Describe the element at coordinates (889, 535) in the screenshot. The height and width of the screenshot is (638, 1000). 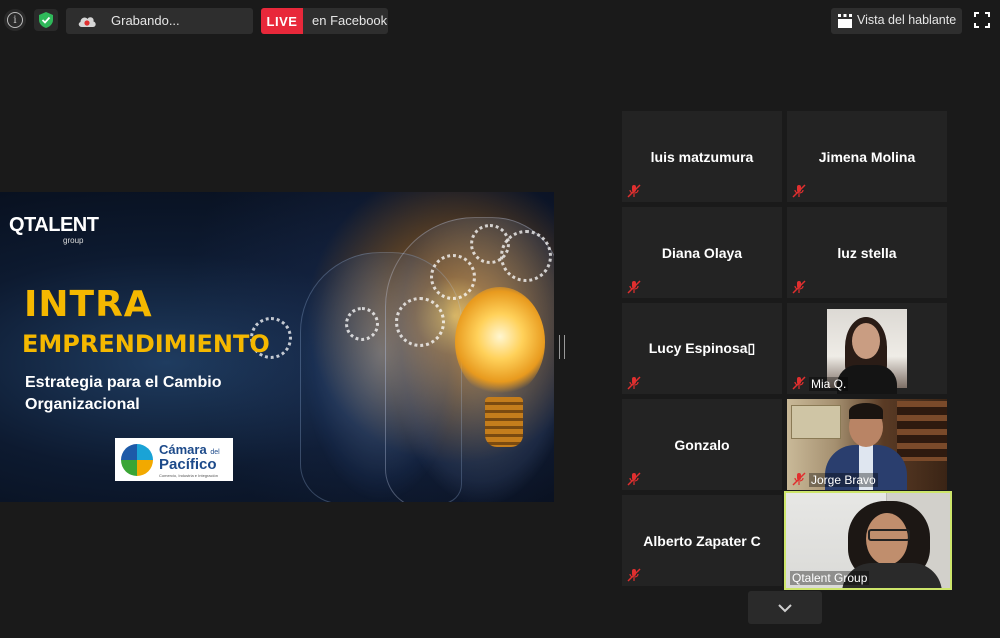
I see `video-glasses` at that location.